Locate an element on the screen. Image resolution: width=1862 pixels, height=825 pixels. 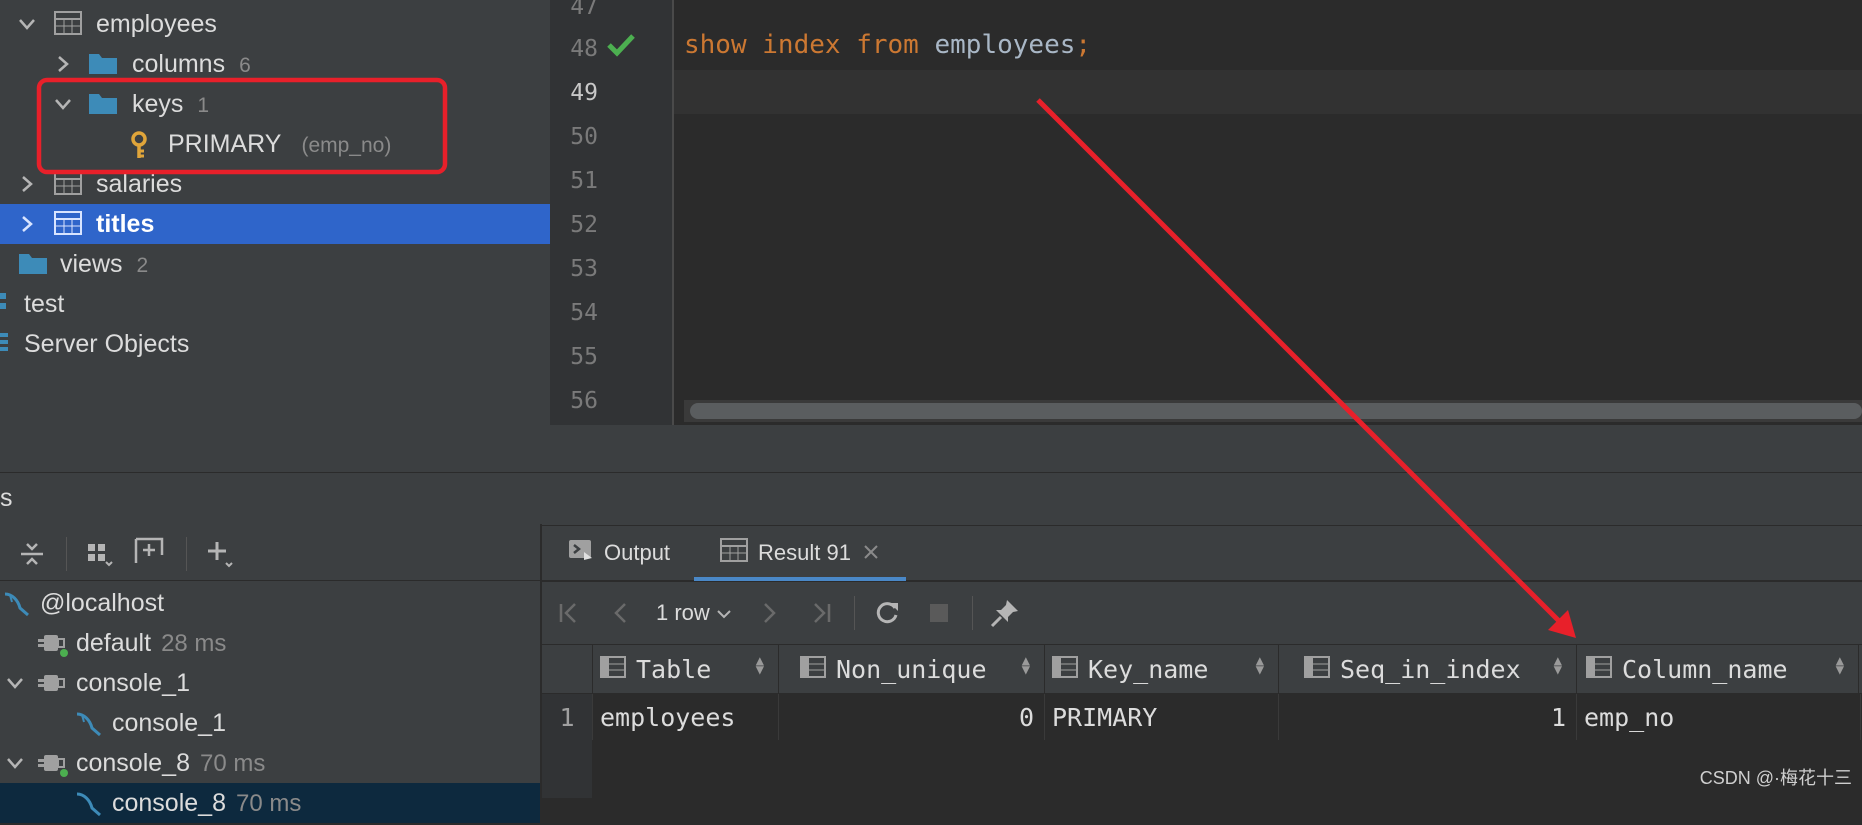
active-tab-indicator is located at coordinates (800, 579).